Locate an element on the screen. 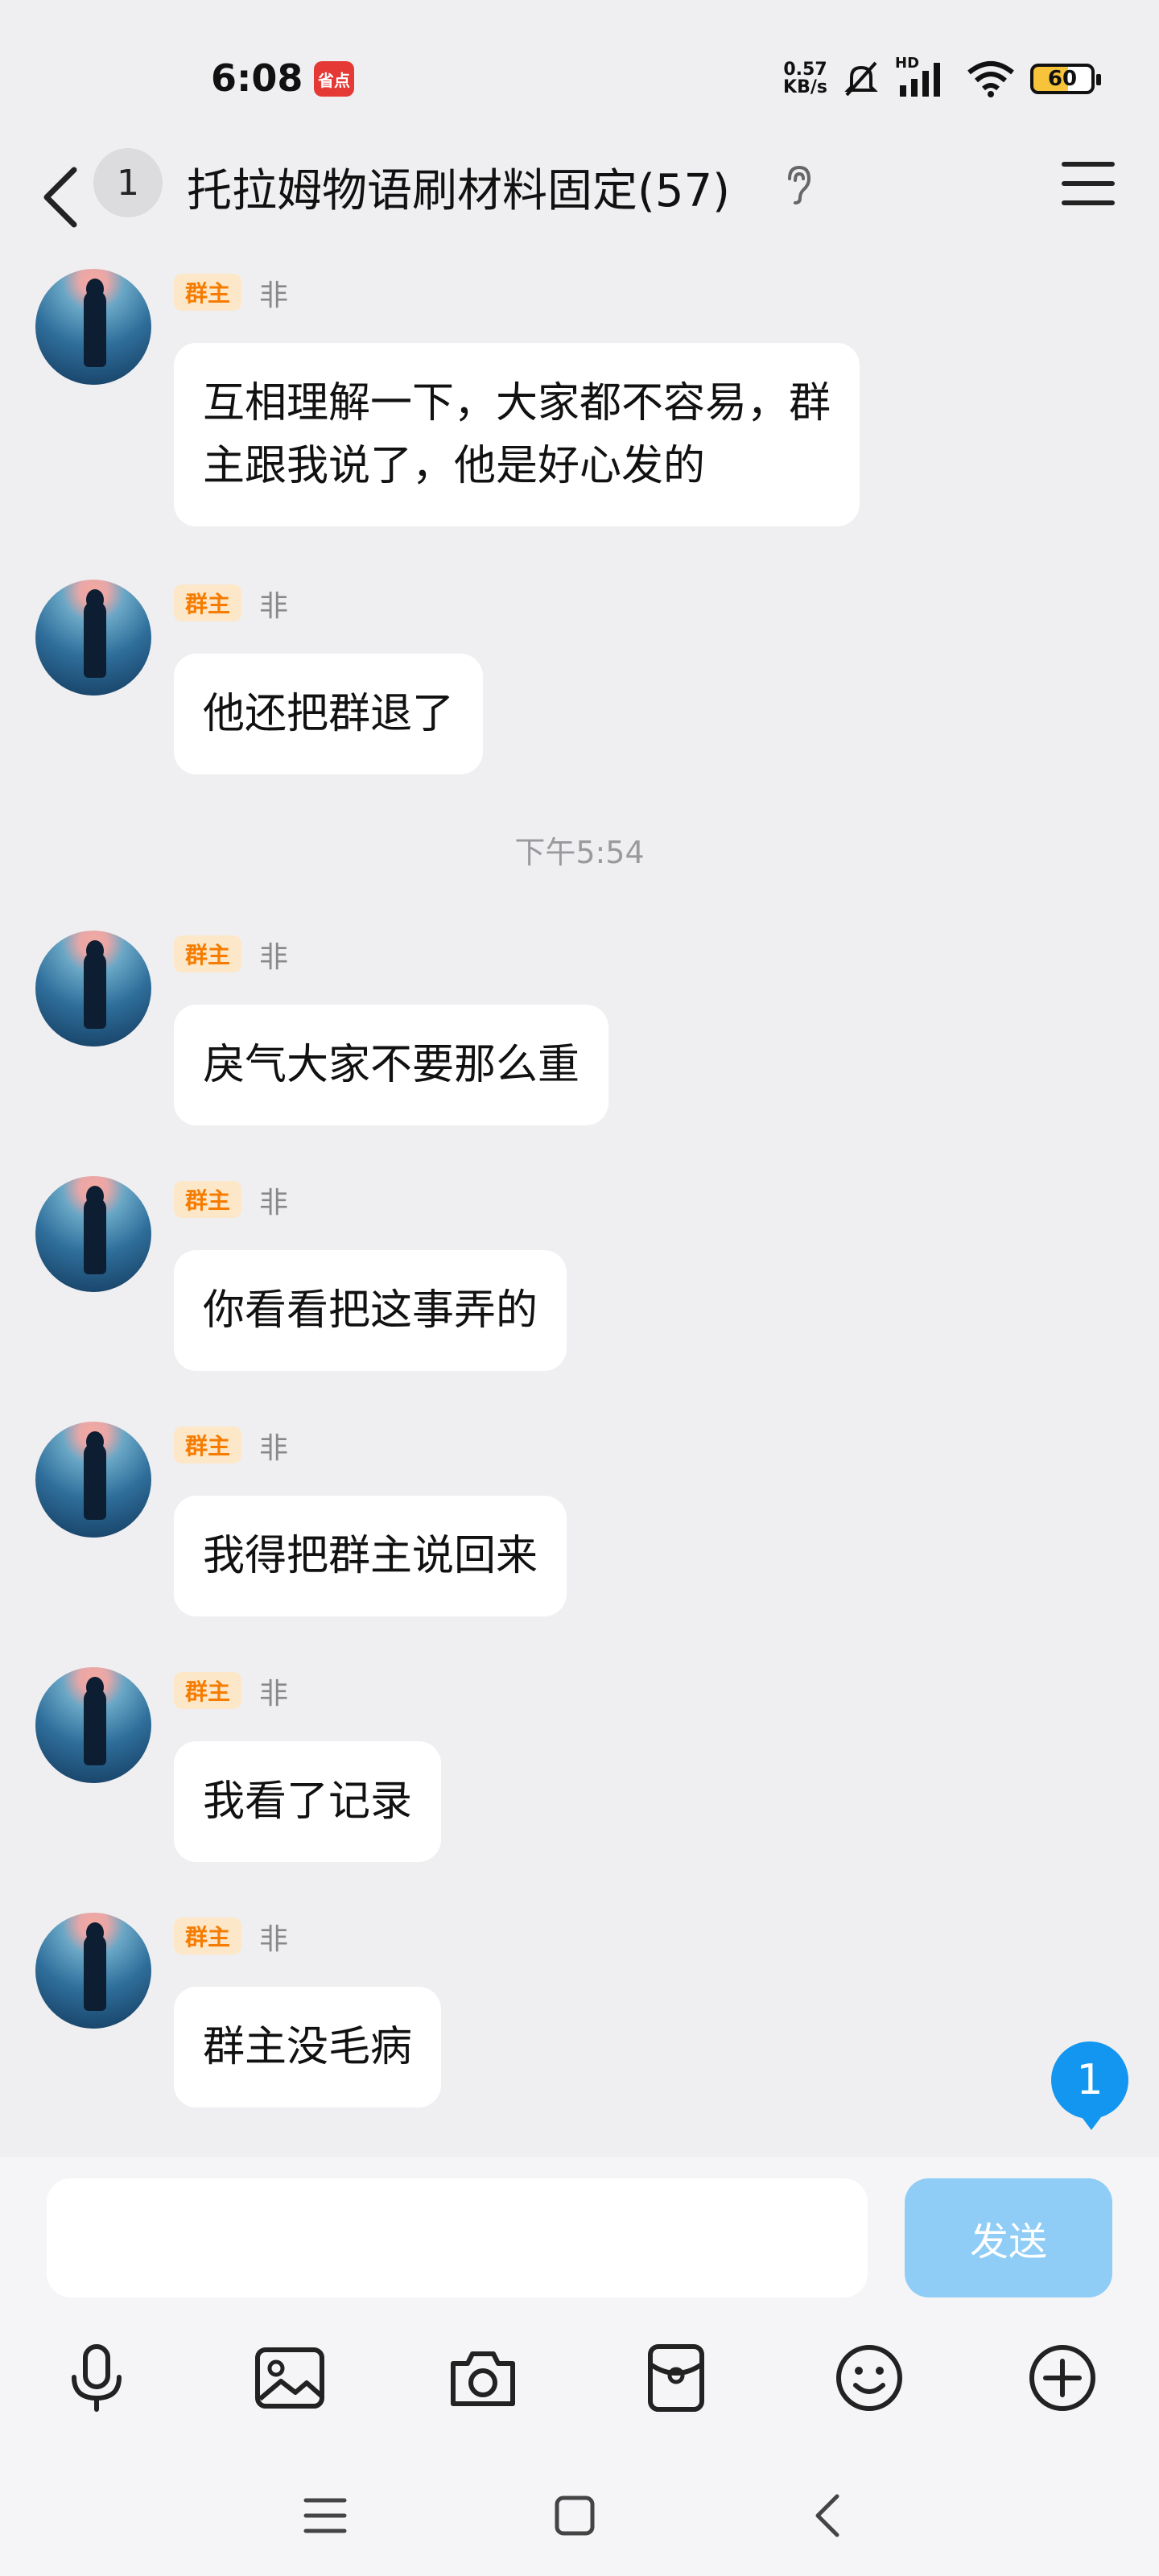 This screenshot has width=1159, height=2576. send-button: 发送 is located at coordinates (1008, 2237).